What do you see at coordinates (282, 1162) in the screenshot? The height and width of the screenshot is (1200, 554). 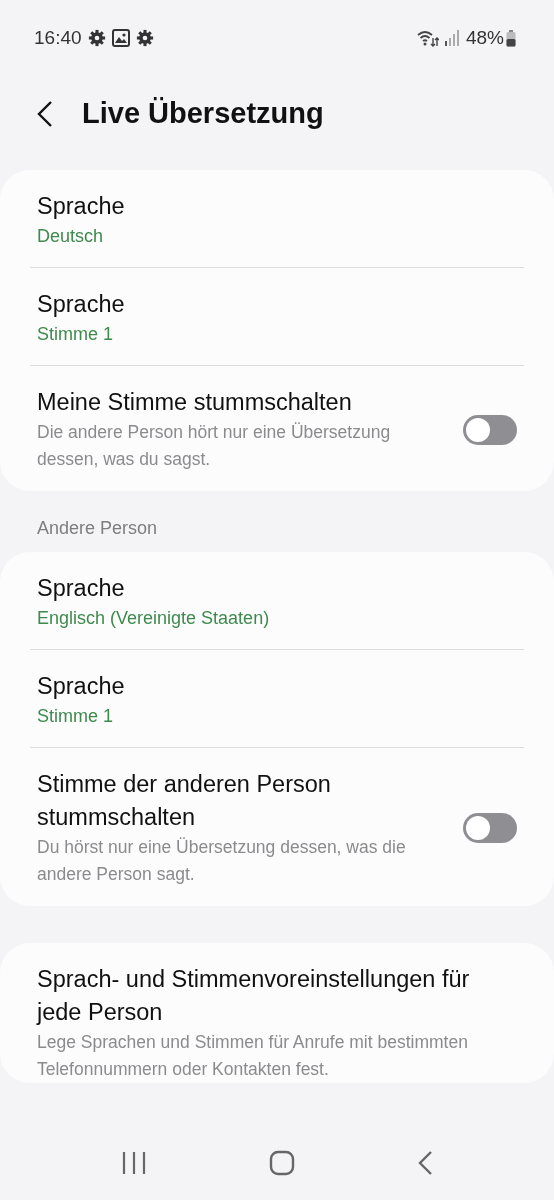 I see `home-icon` at bounding box center [282, 1162].